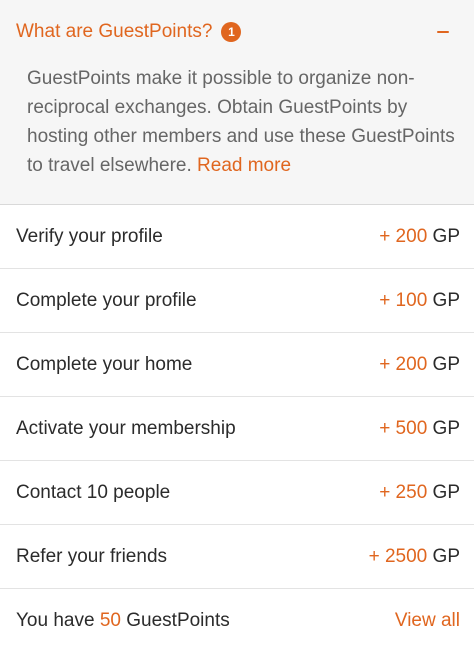 The width and height of the screenshot is (474, 653). What do you see at coordinates (237, 493) in the screenshot?
I see `task-row: Contact 10 people + 250 GP` at bounding box center [237, 493].